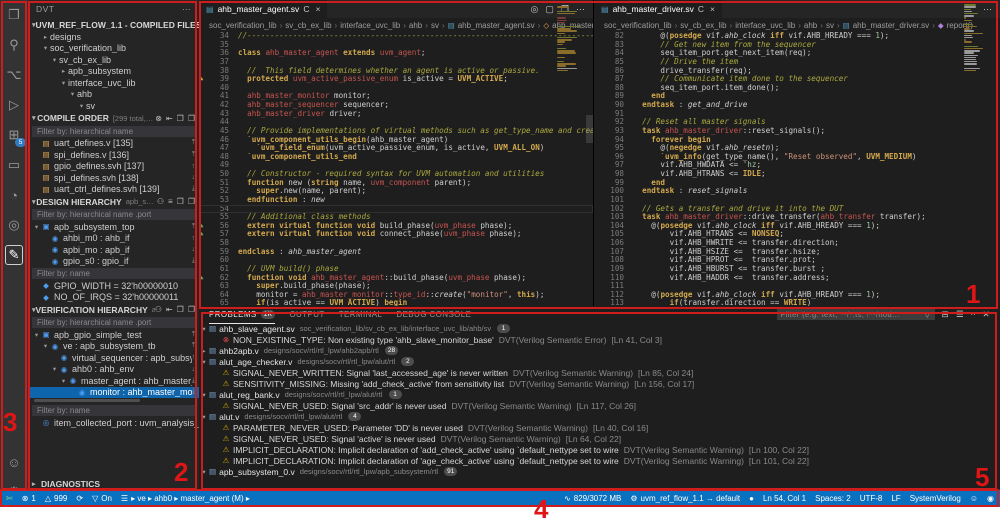 This screenshot has width=1000, height=524. What do you see at coordinates (169, 118) in the screenshot?
I see `compile-order-icon: ⇤` at bounding box center [169, 118].